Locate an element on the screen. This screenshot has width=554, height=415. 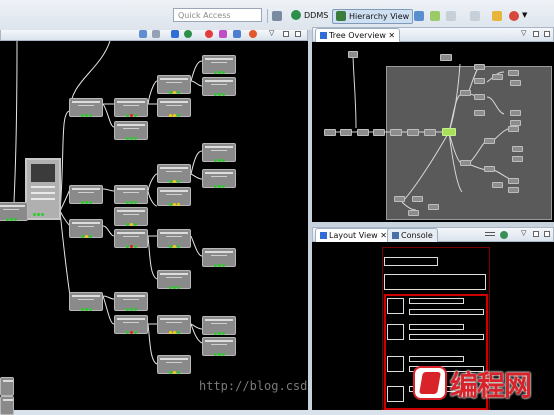
invalidate-layout-icon is located at coordinates (209, 34).